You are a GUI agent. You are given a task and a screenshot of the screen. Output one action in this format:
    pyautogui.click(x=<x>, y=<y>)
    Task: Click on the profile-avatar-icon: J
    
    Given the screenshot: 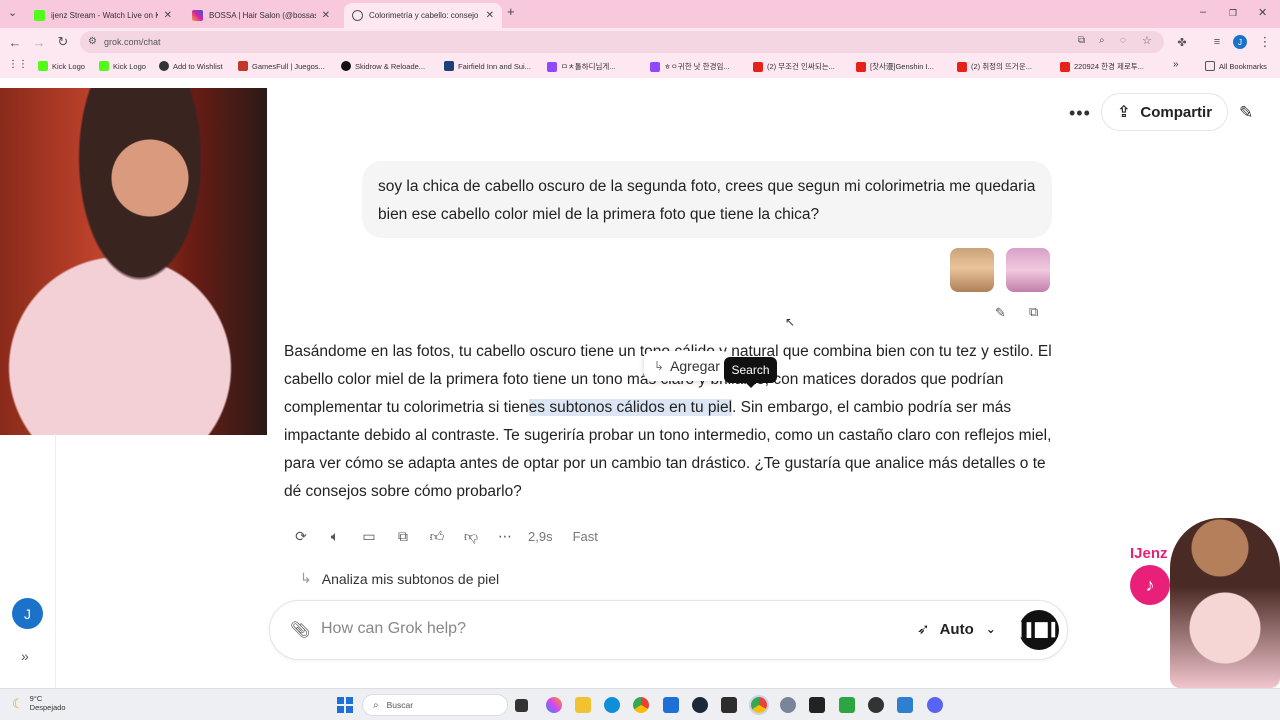 What is the action you would take?
    pyautogui.click(x=1240, y=42)
    